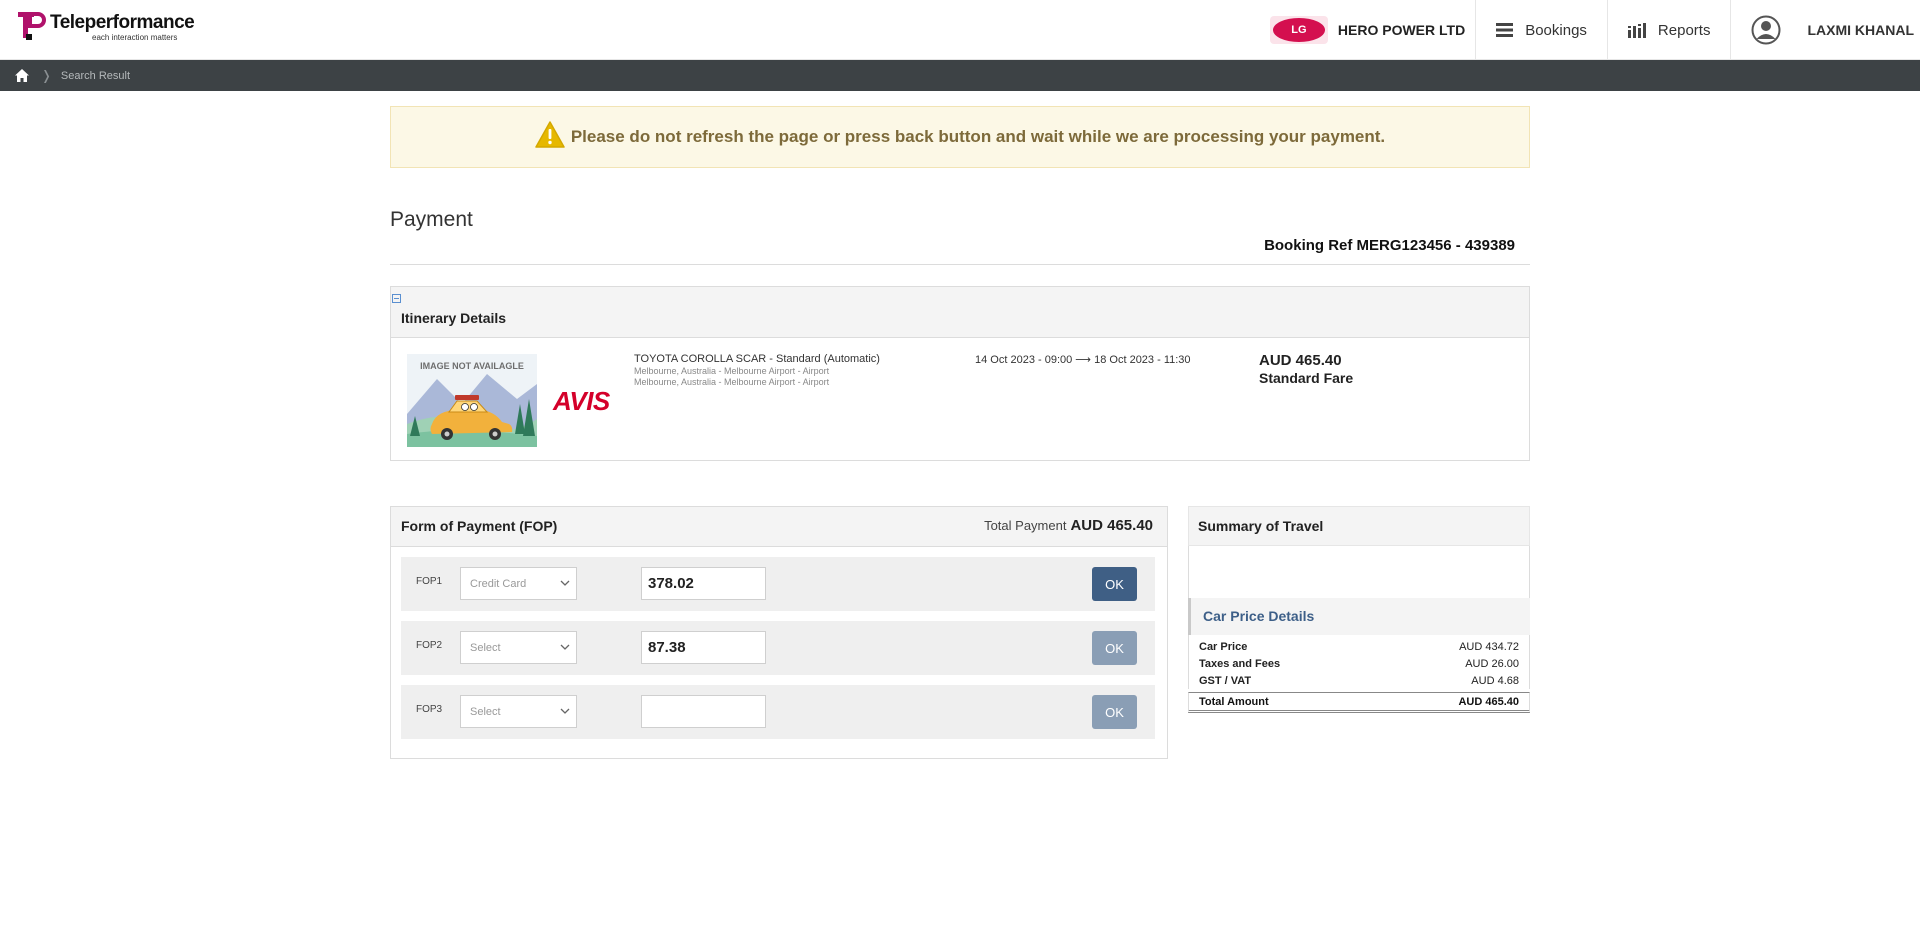 The height and width of the screenshot is (934, 1920). I want to click on title-divider, so click(960, 264).